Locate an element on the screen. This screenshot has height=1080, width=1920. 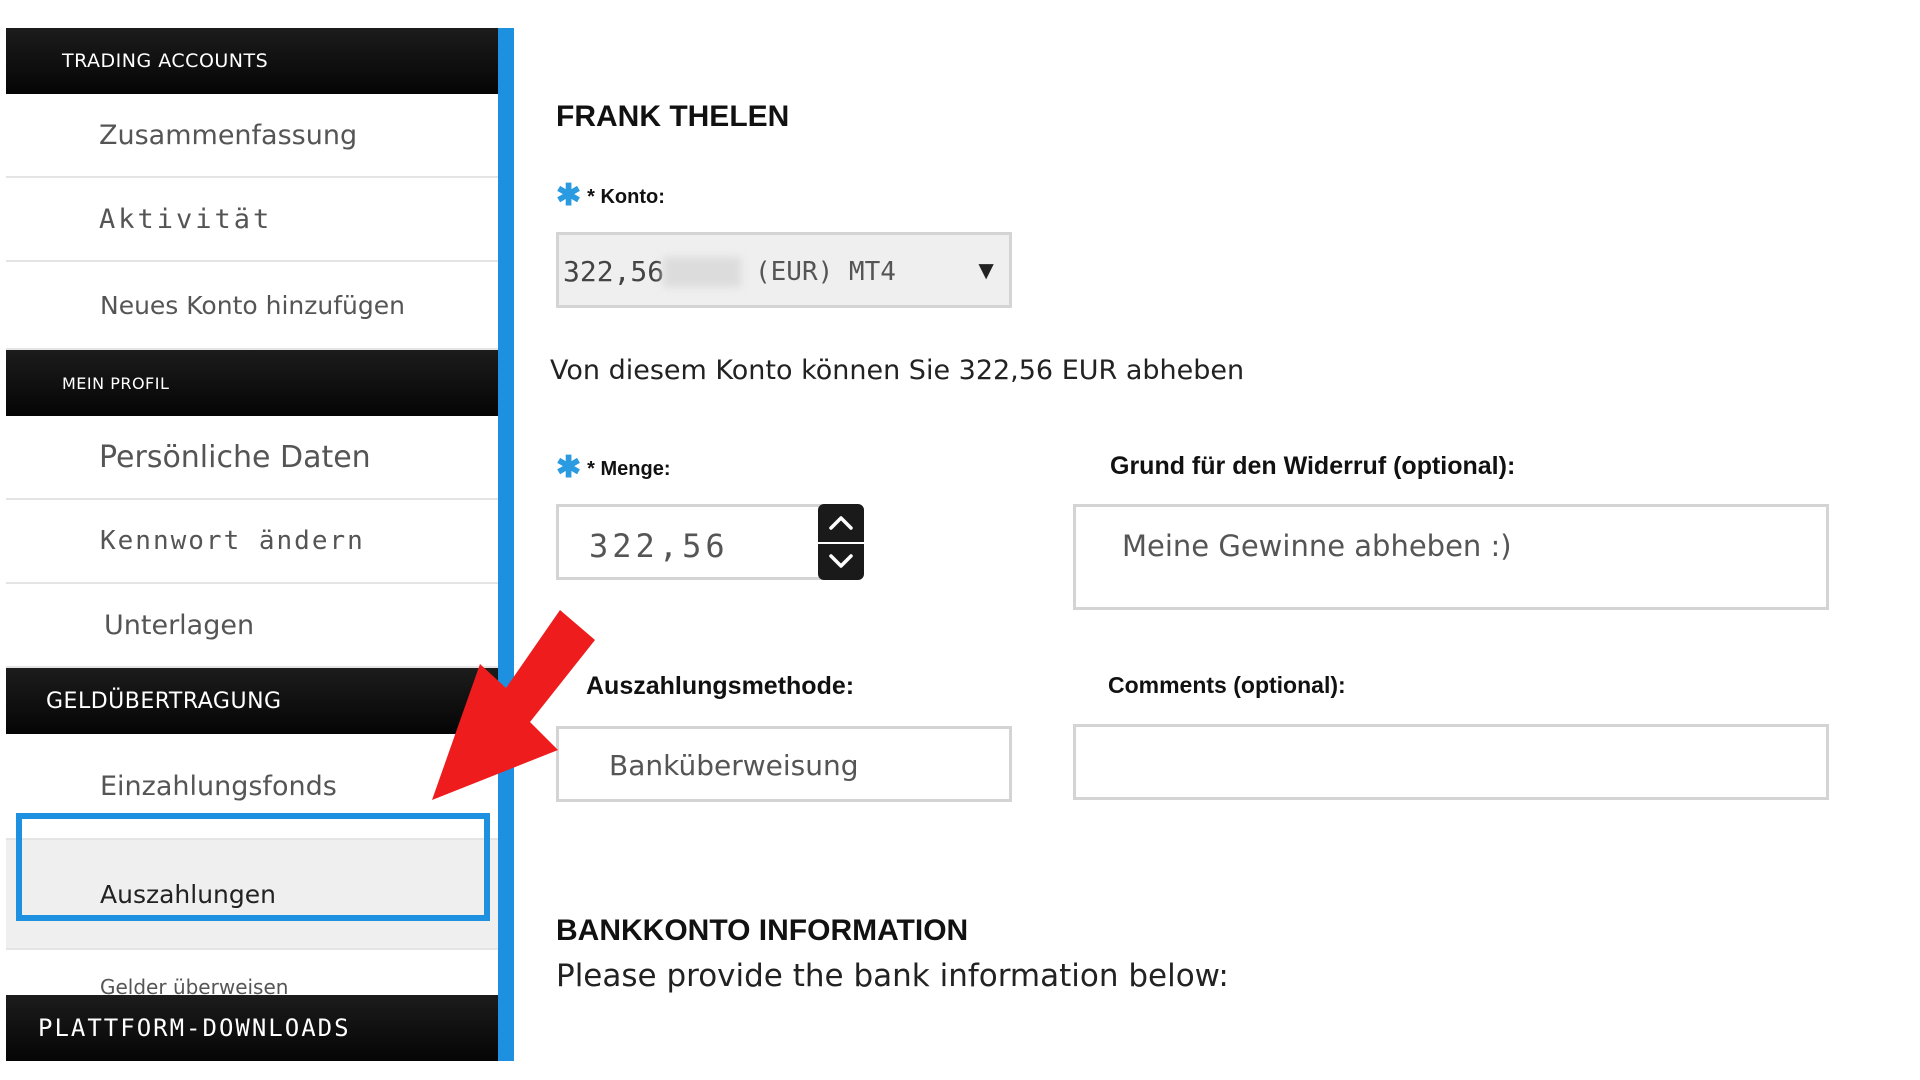
sidebar-item-label: Unterlagen is located at coordinates (179, 625).